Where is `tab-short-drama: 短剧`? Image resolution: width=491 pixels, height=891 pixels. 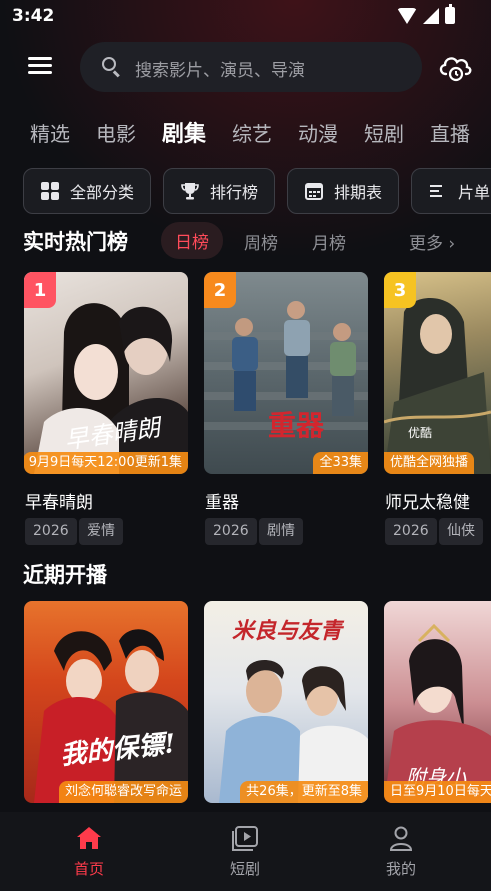
tab-short-drama: 短剧 is located at coordinates (384, 132).